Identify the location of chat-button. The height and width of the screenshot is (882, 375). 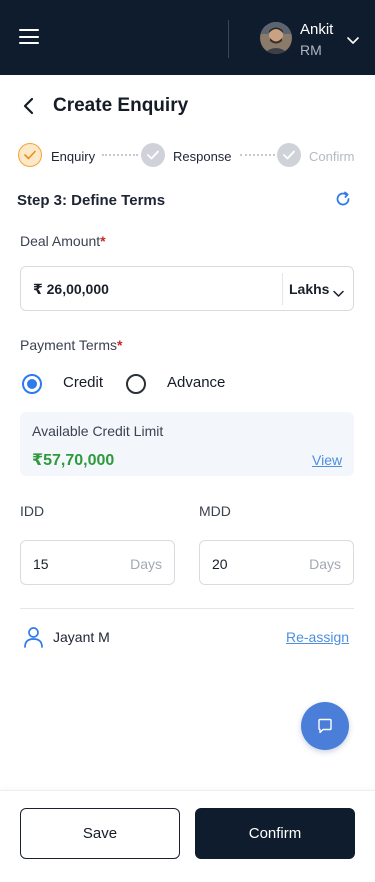
(325, 726).